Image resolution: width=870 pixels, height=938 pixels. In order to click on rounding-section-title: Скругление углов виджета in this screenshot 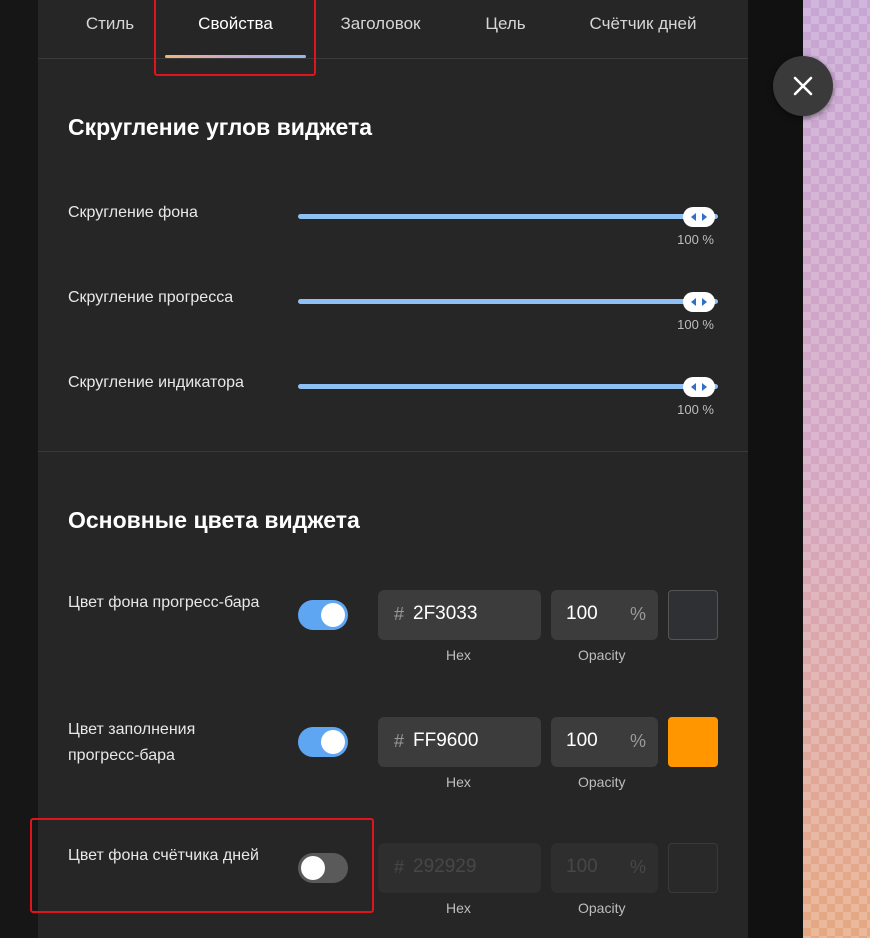, I will do `click(220, 127)`.